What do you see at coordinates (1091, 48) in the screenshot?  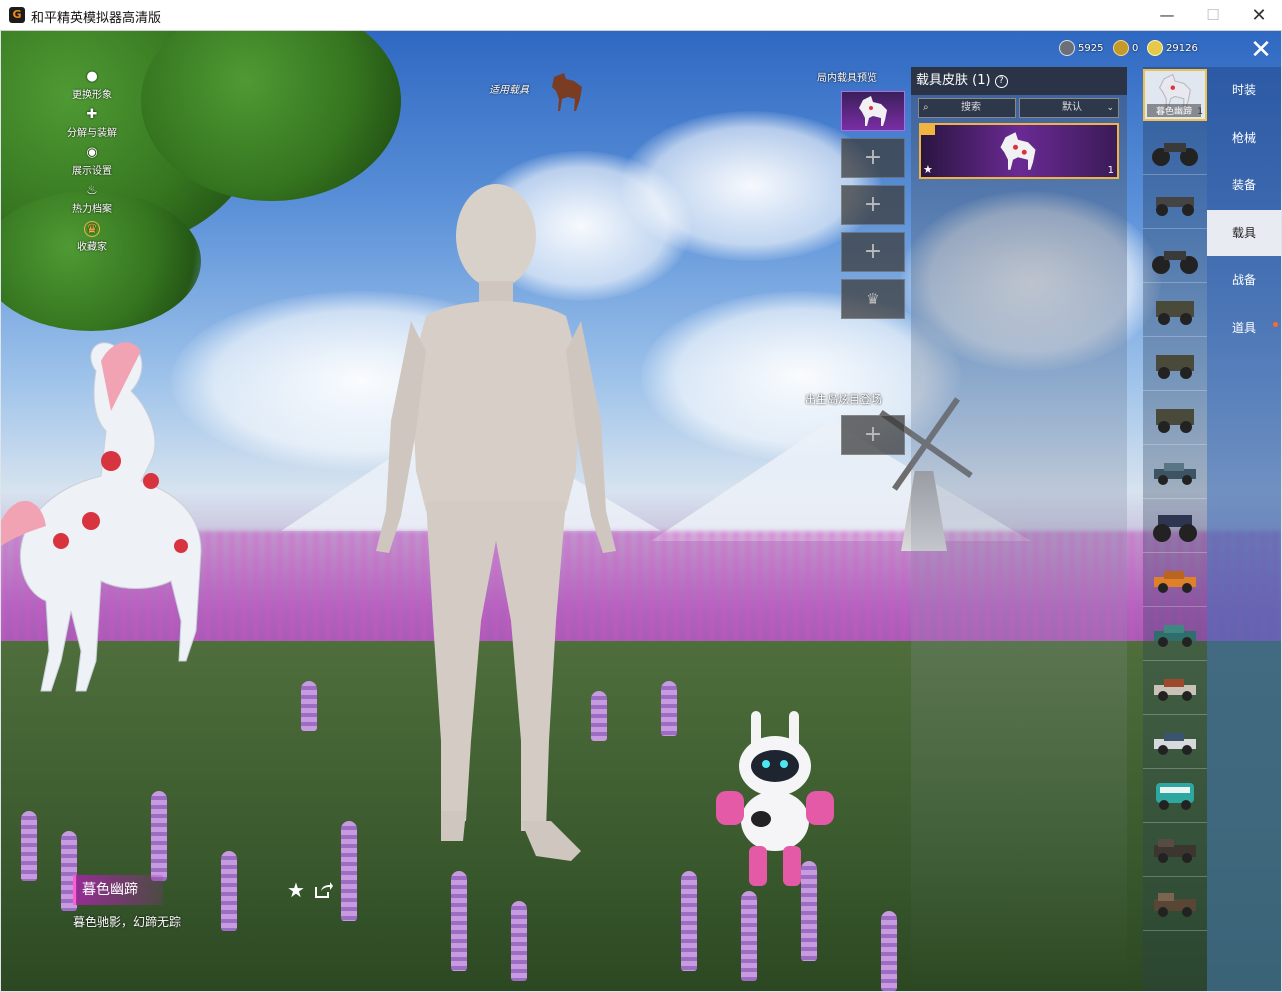 I see `currency-value: 5925` at bounding box center [1091, 48].